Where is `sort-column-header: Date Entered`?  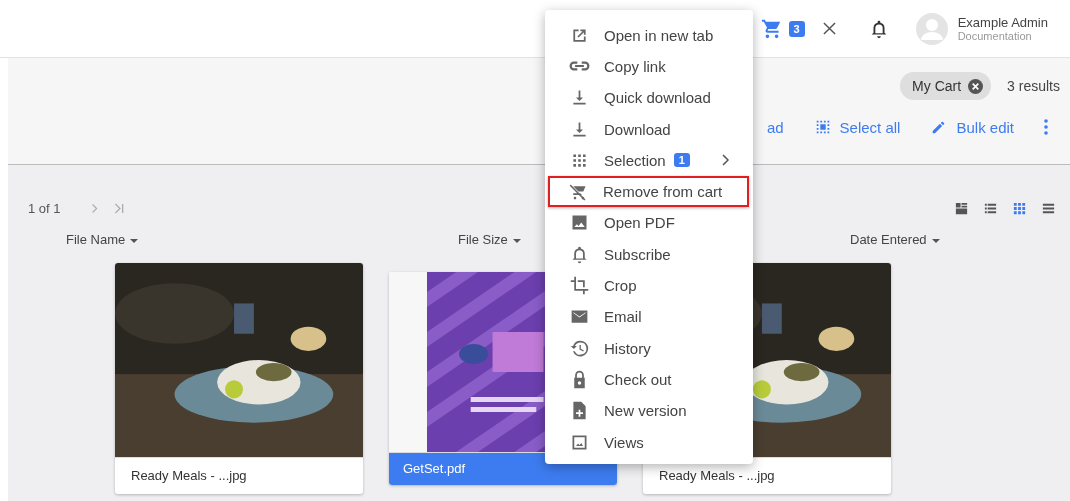 sort-column-header: Date Entered is located at coordinates (895, 239).